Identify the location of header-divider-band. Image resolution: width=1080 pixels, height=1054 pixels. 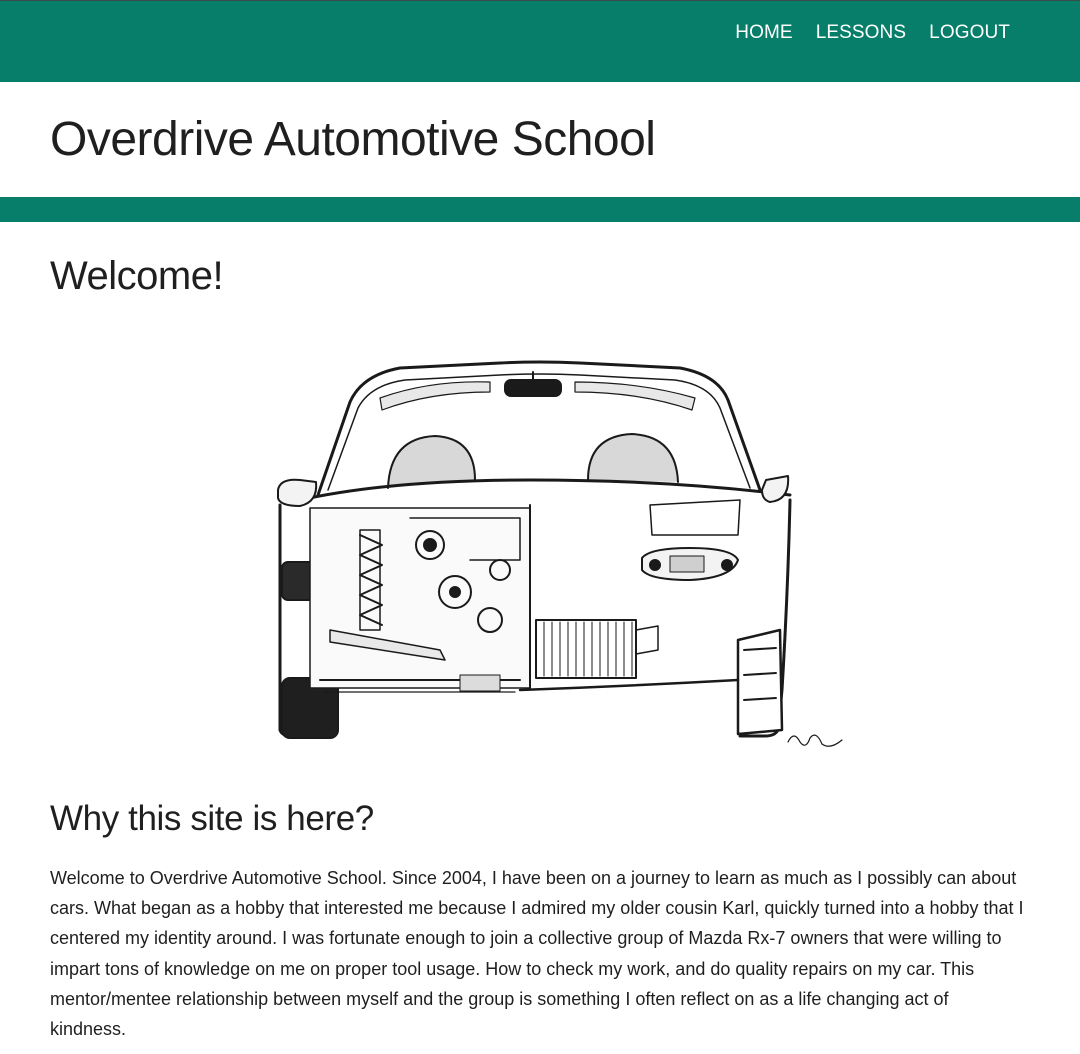
(540, 209).